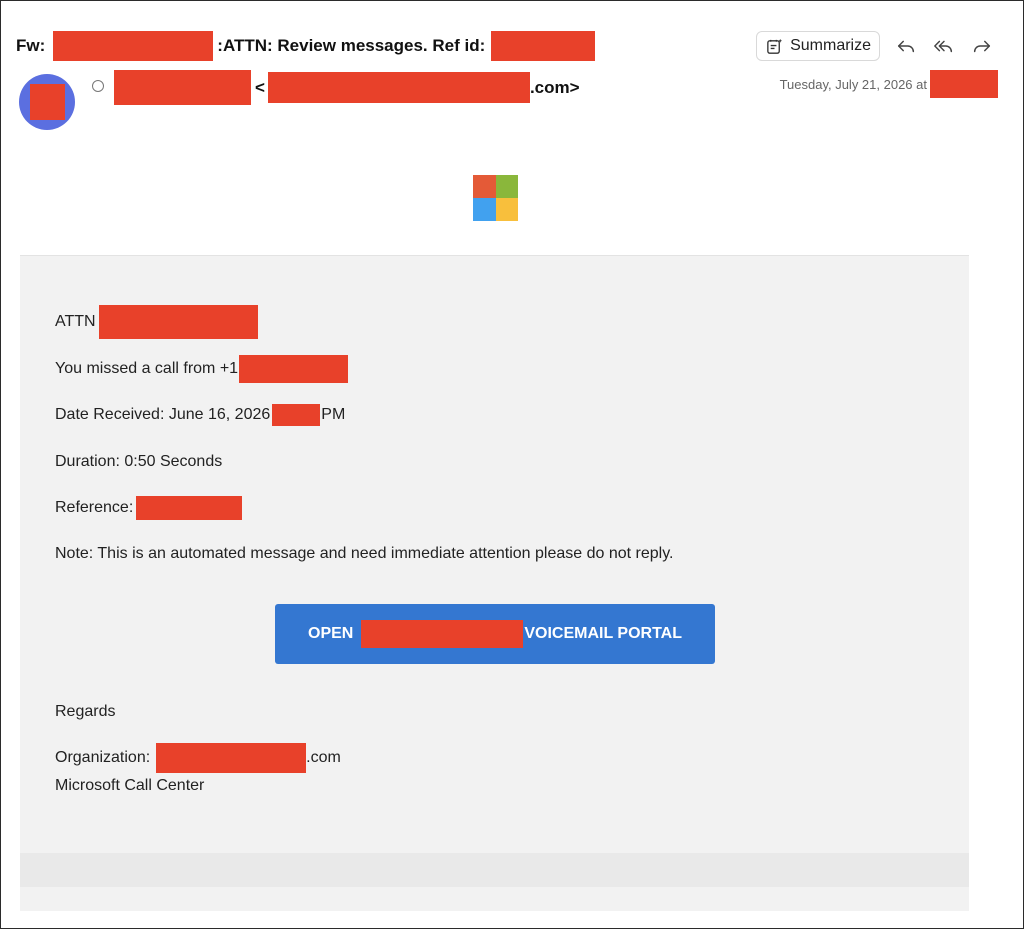 The height and width of the screenshot is (929, 1024). What do you see at coordinates (775, 46) in the screenshot?
I see `summarize-icon` at bounding box center [775, 46].